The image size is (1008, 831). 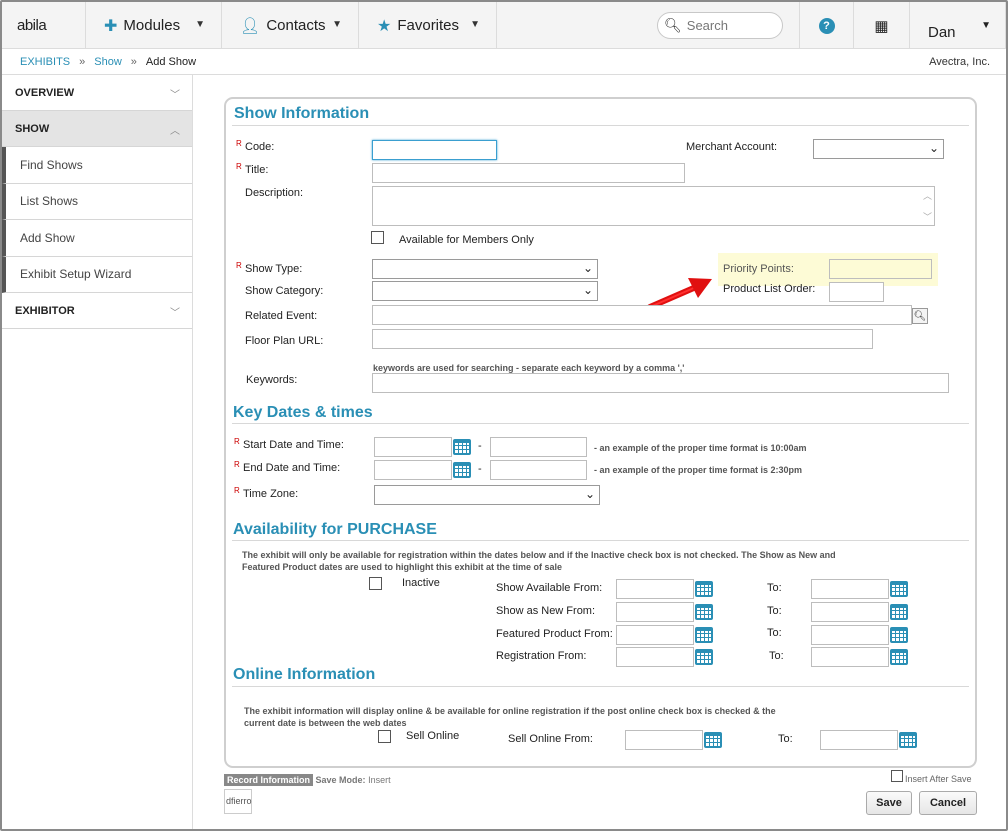 What do you see at coordinates (660, 383) in the screenshot?
I see `keywords-input` at bounding box center [660, 383].